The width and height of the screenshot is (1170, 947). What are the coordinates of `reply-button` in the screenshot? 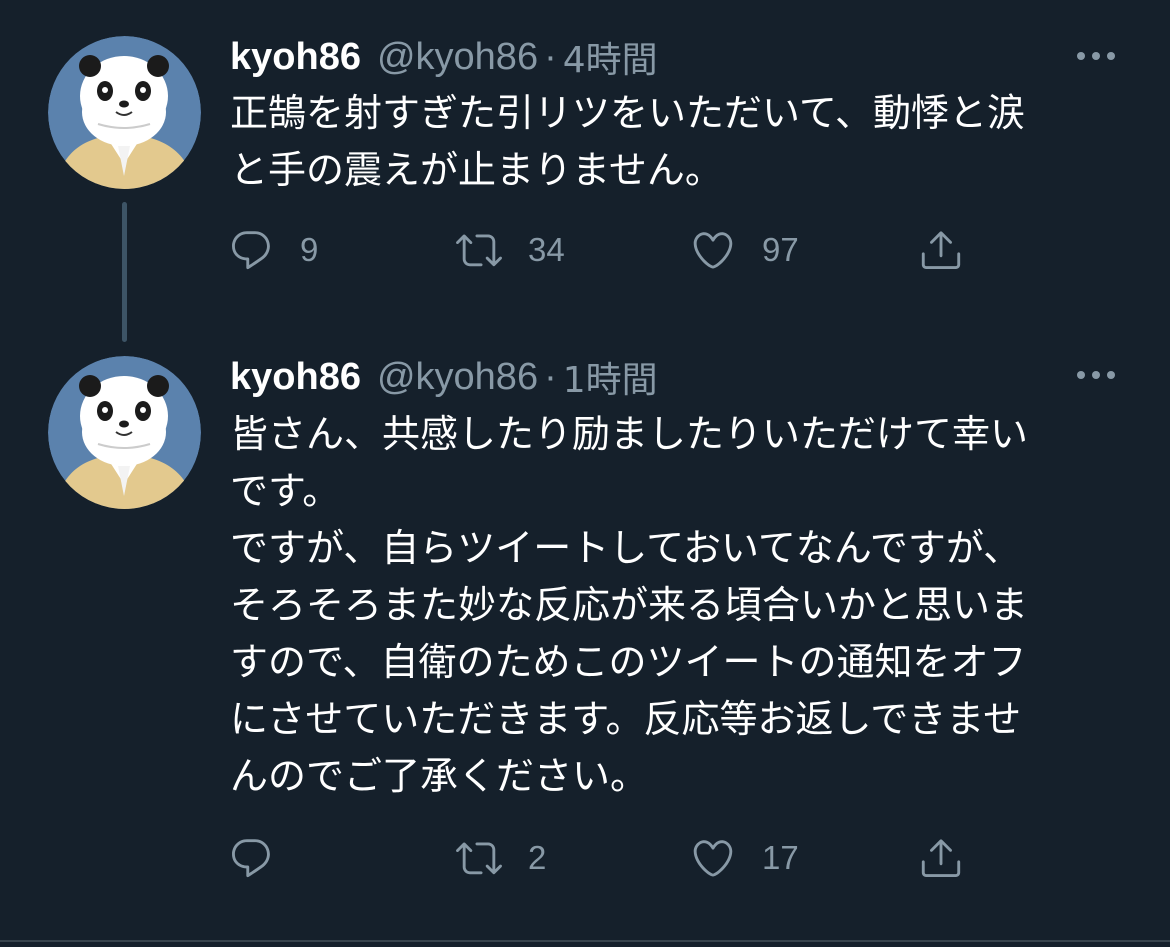 It's located at (264, 858).